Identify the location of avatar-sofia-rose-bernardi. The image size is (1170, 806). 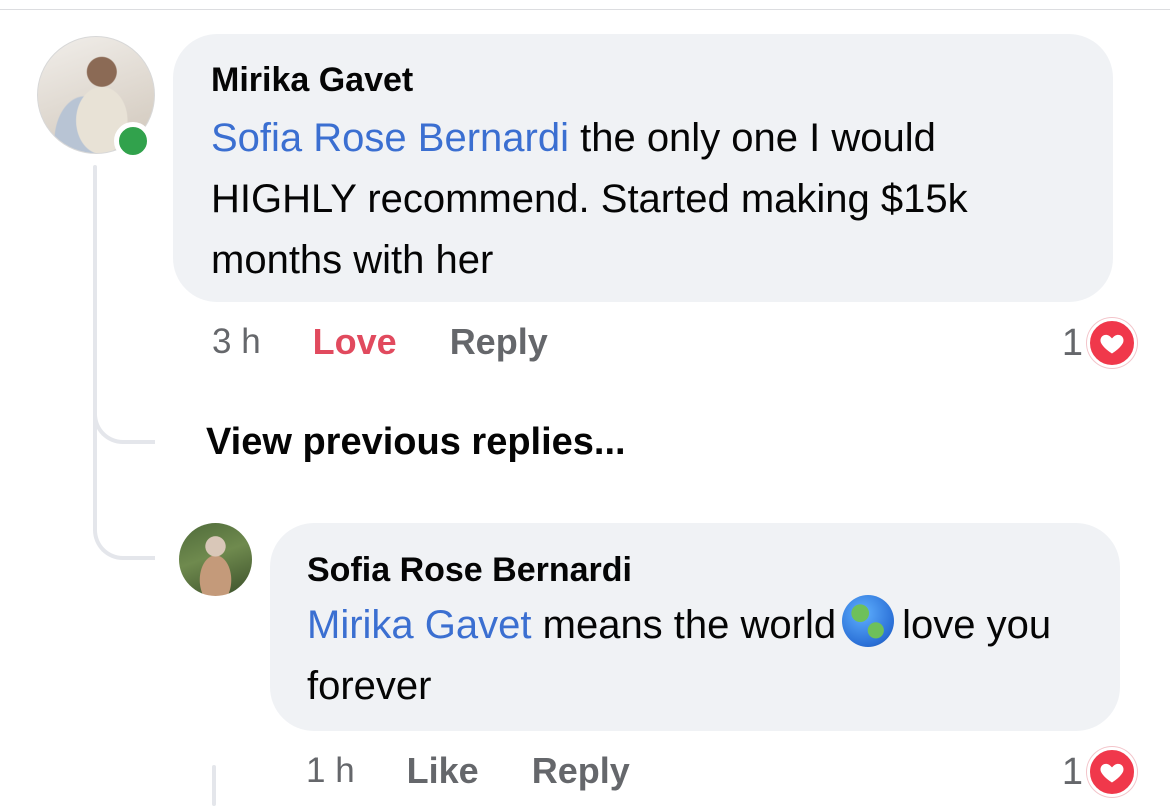
(215, 559).